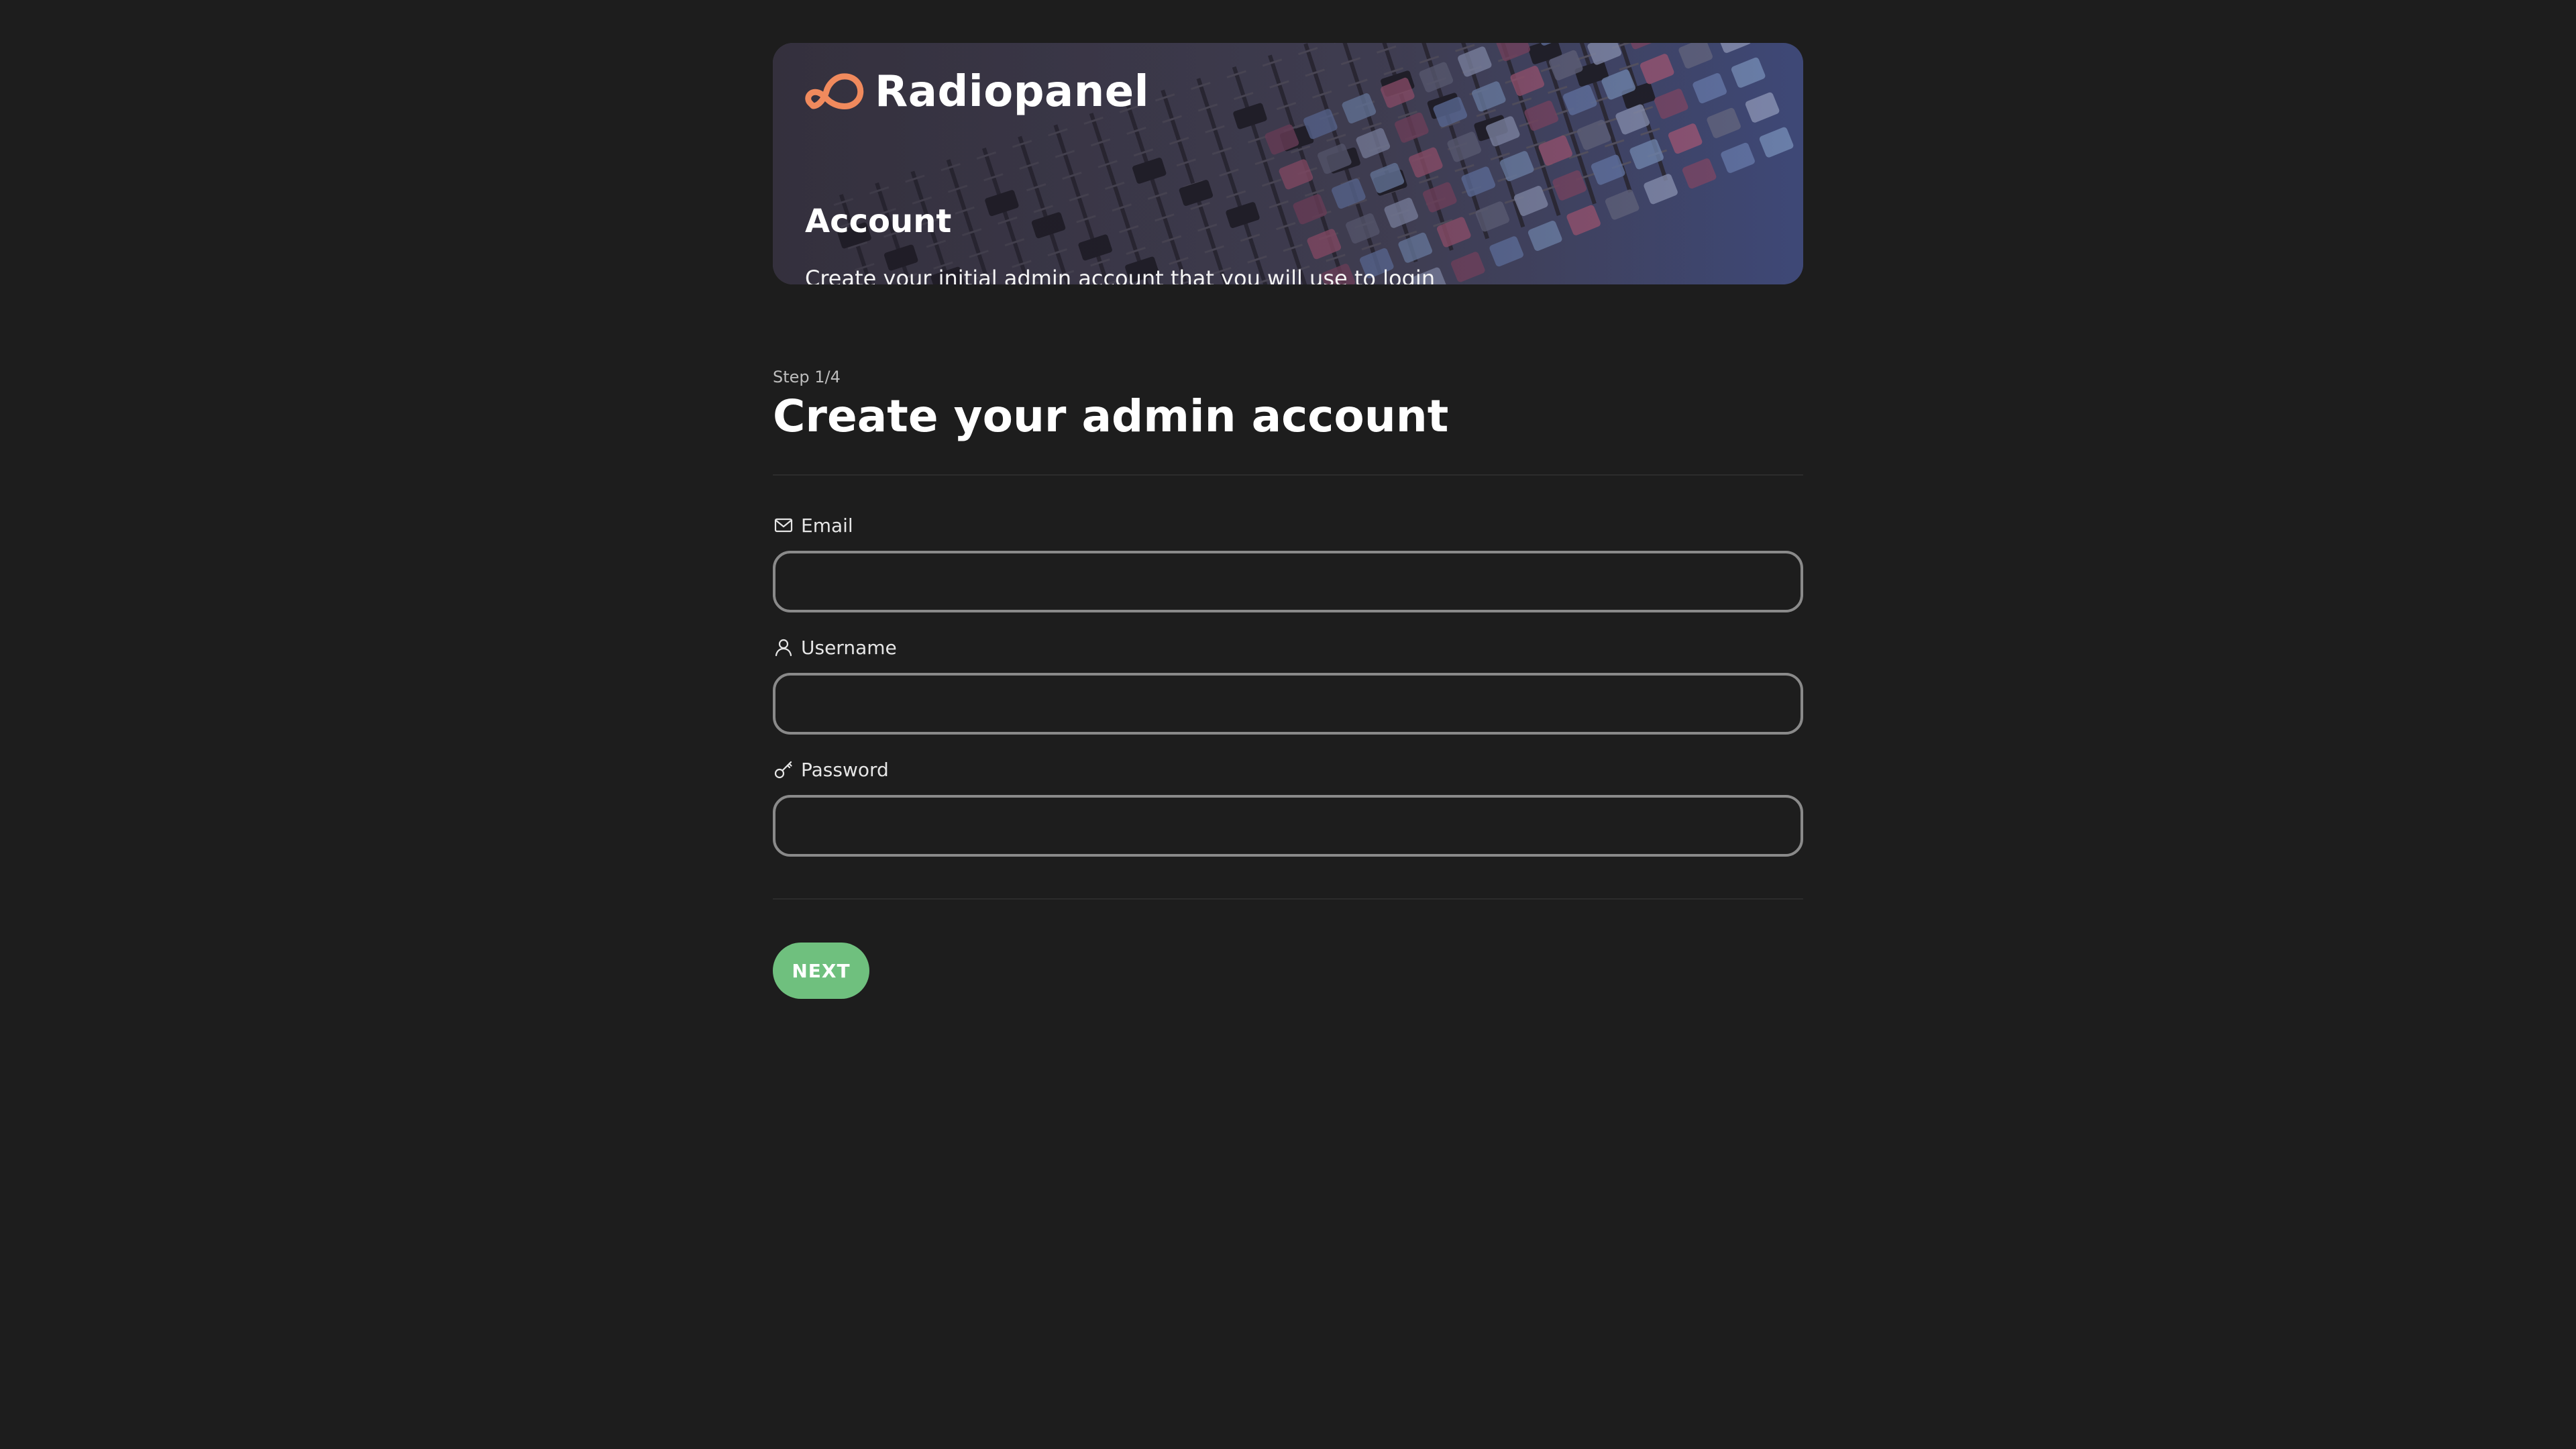 This screenshot has height=1449, width=2576. I want to click on step-indicator: Step 1/4, so click(807, 377).